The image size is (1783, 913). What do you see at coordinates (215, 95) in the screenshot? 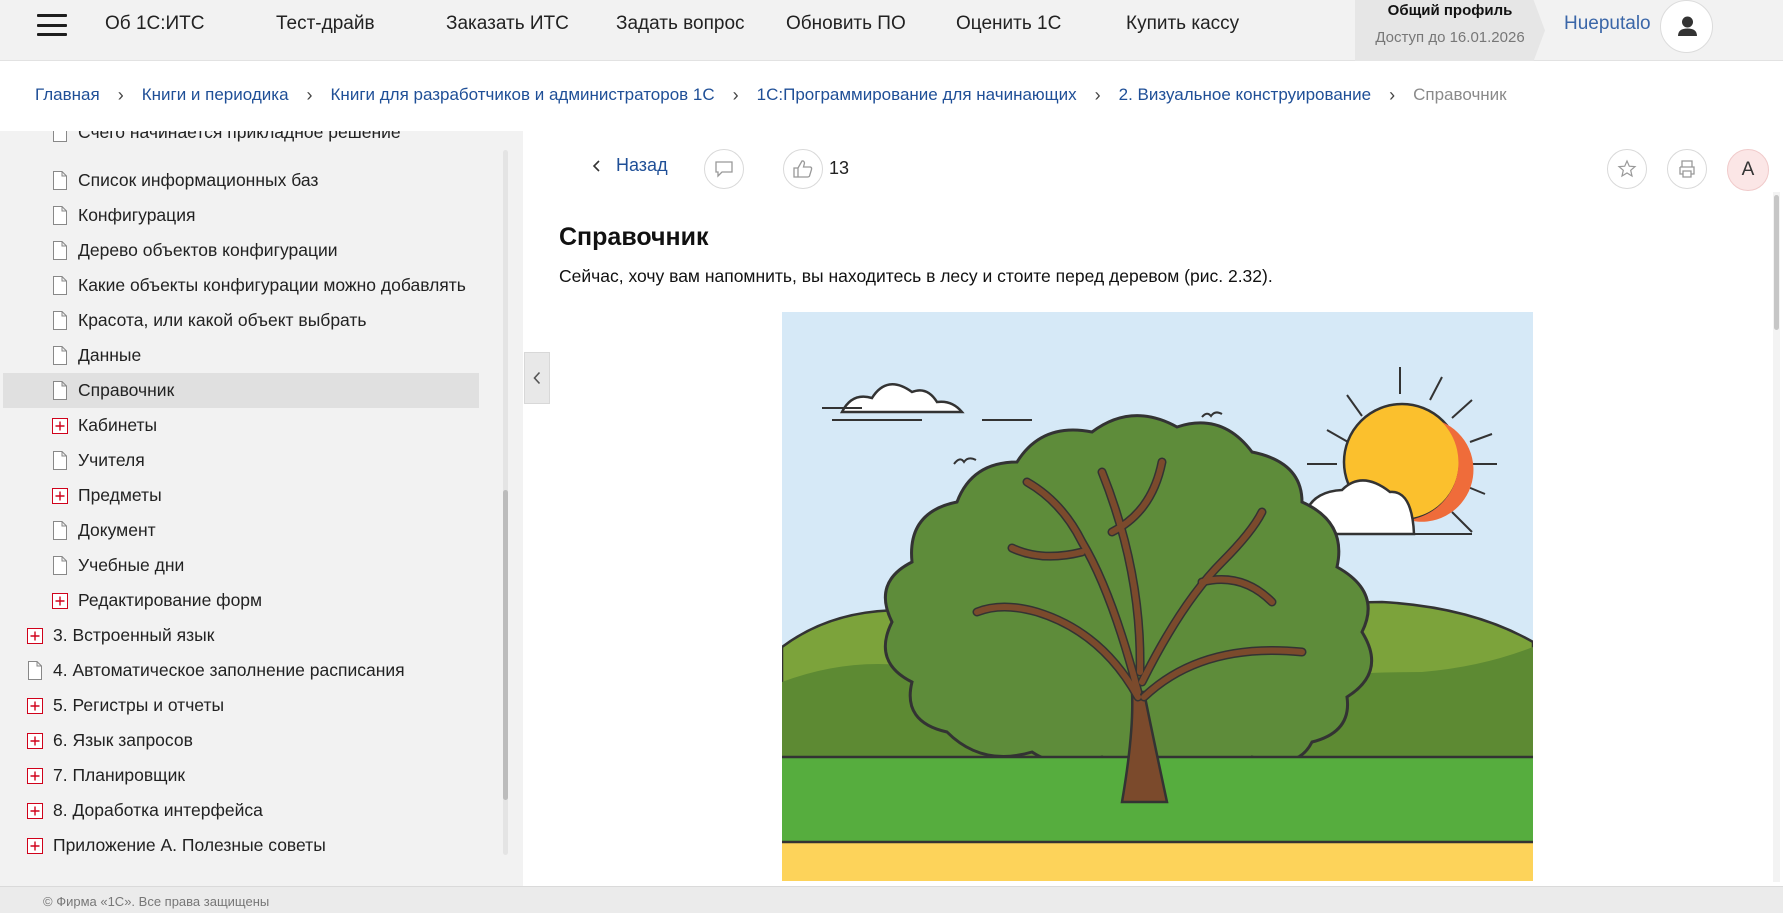
I see `breadcrumb-books: Книги и периодика` at bounding box center [215, 95].